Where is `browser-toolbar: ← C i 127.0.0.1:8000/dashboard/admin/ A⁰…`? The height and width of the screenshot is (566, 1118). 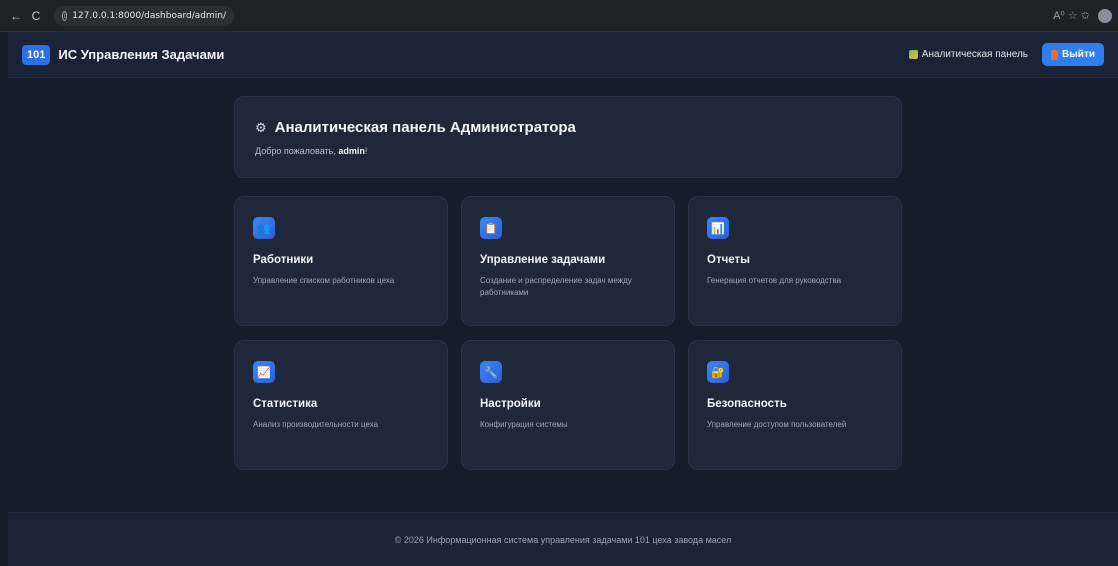 browser-toolbar: ← C i 127.0.0.1:8000/dashboard/admin/ A⁰… is located at coordinates (559, 16).